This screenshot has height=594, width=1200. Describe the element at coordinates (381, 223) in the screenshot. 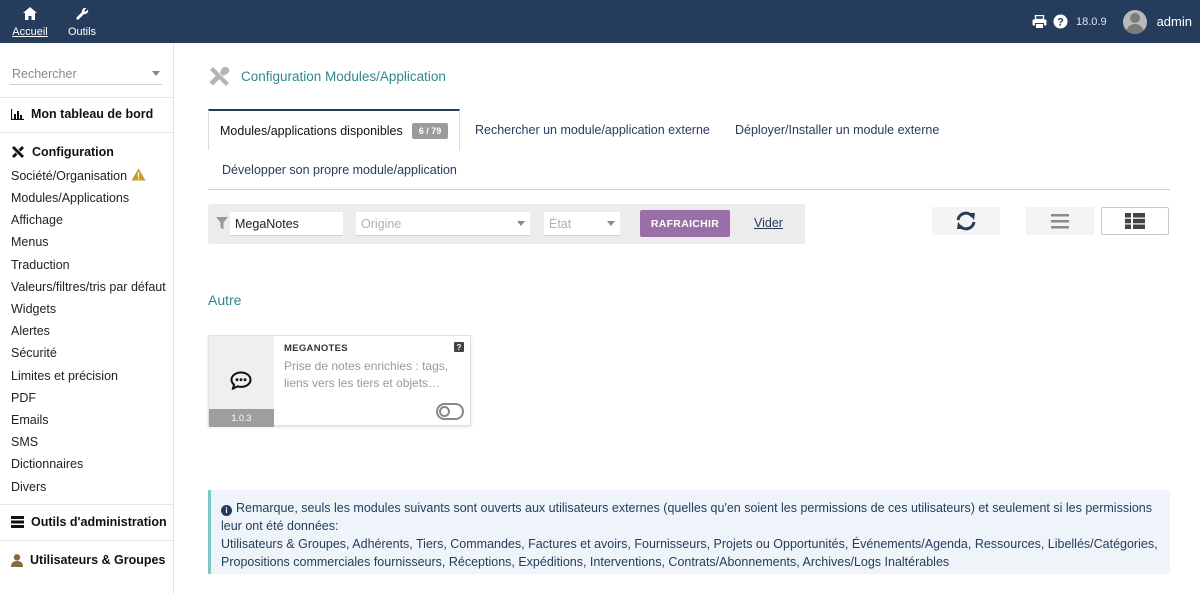

I see `origin-placeholder: Origine` at that location.